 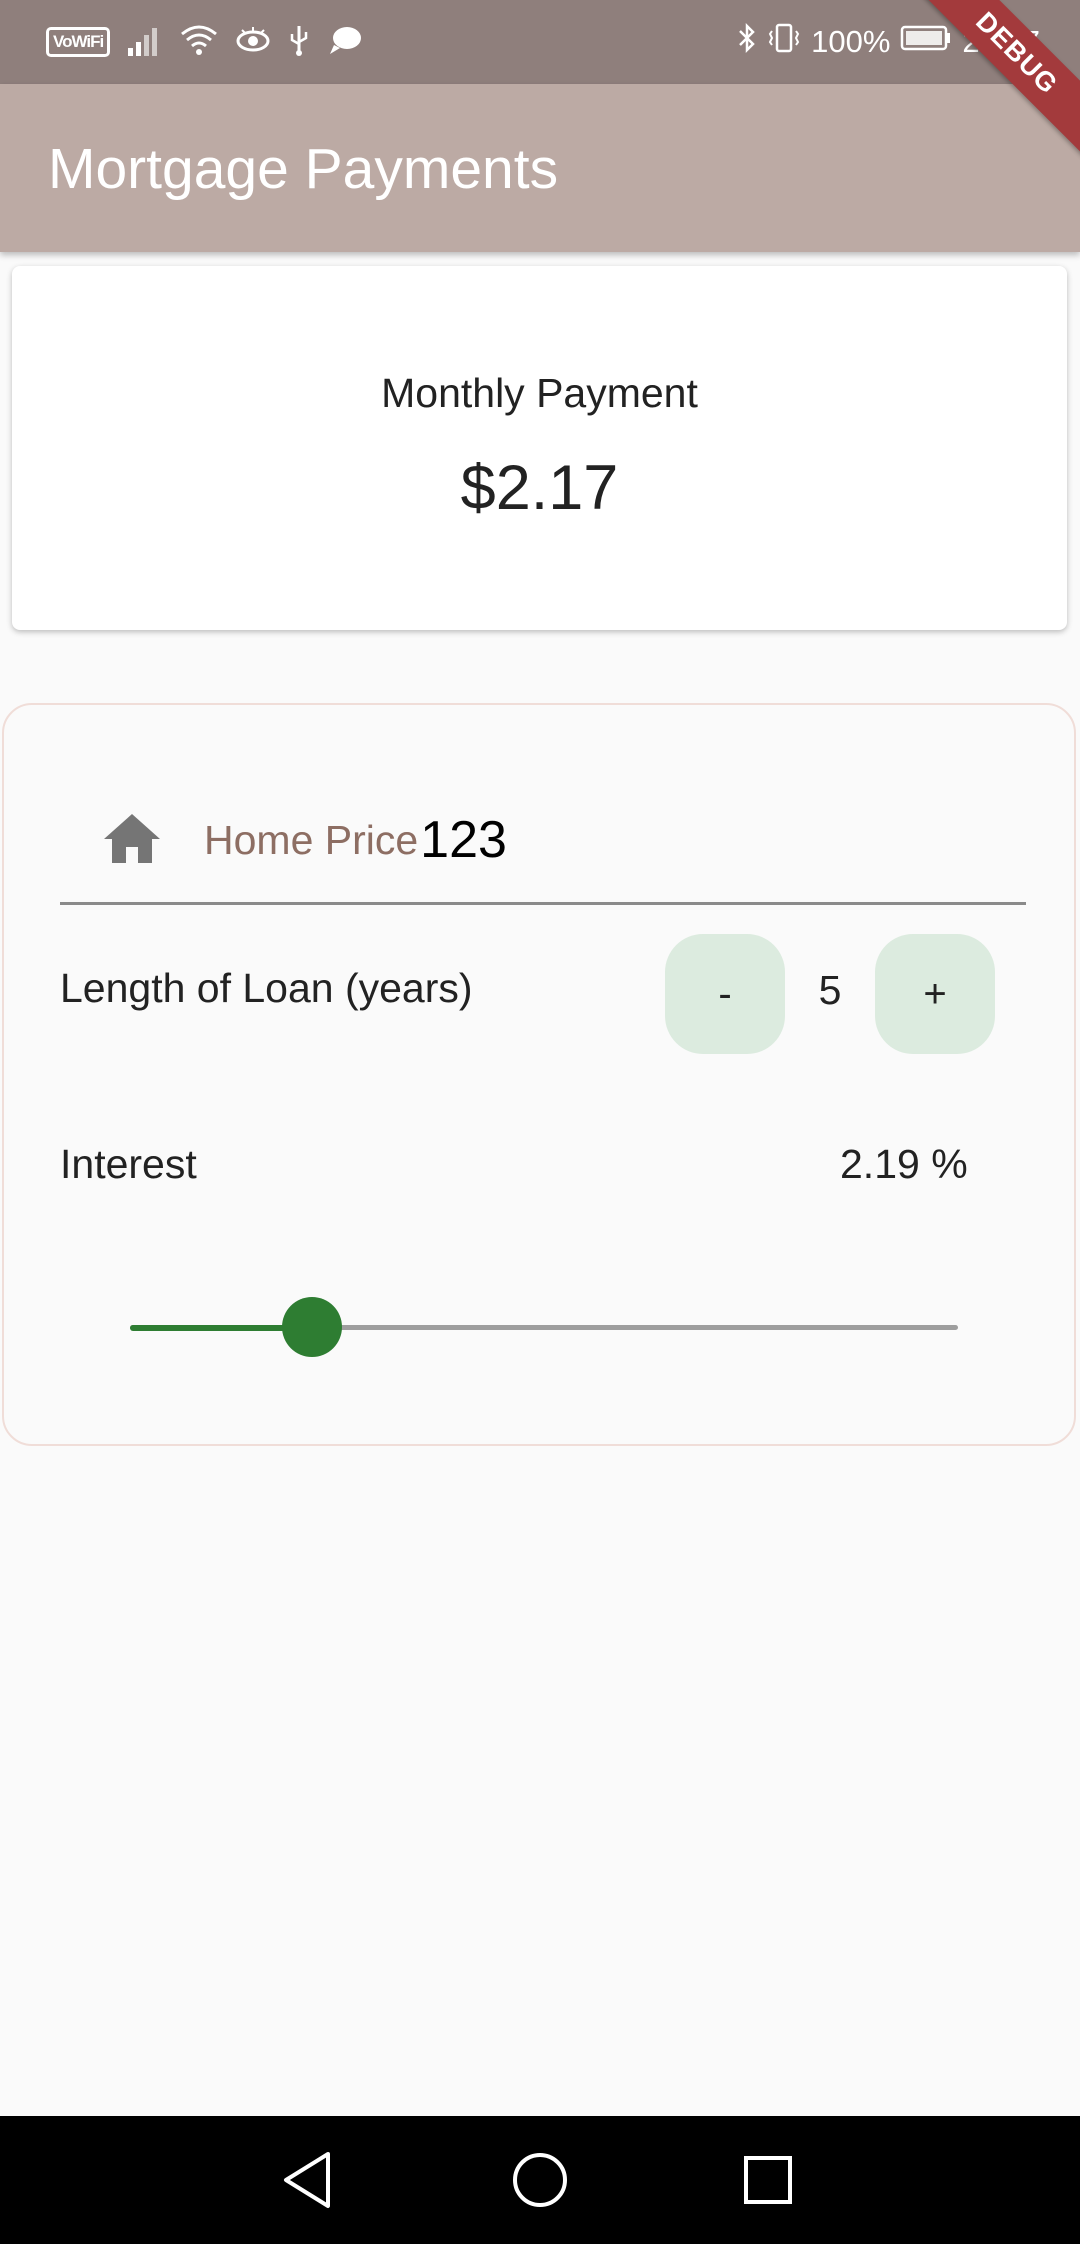 What do you see at coordinates (543, 903) in the screenshot?
I see `home-price-underline` at bounding box center [543, 903].